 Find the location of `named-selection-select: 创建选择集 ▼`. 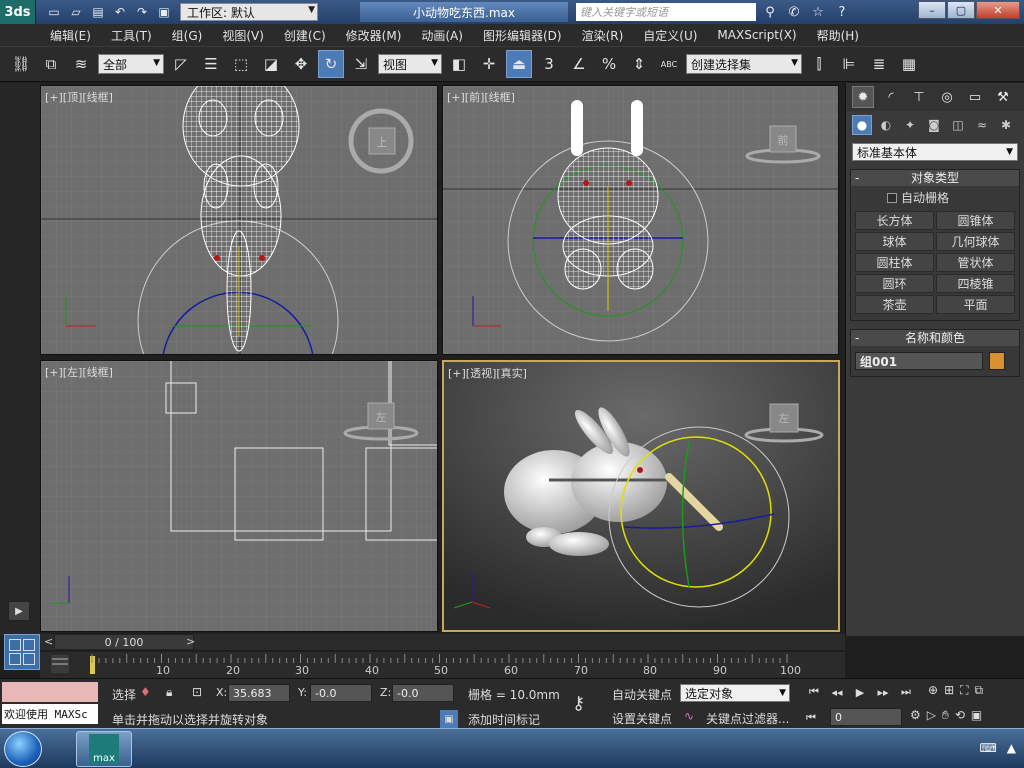

named-selection-select: 创建选择集 ▼ is located at coordinates (744, 64).